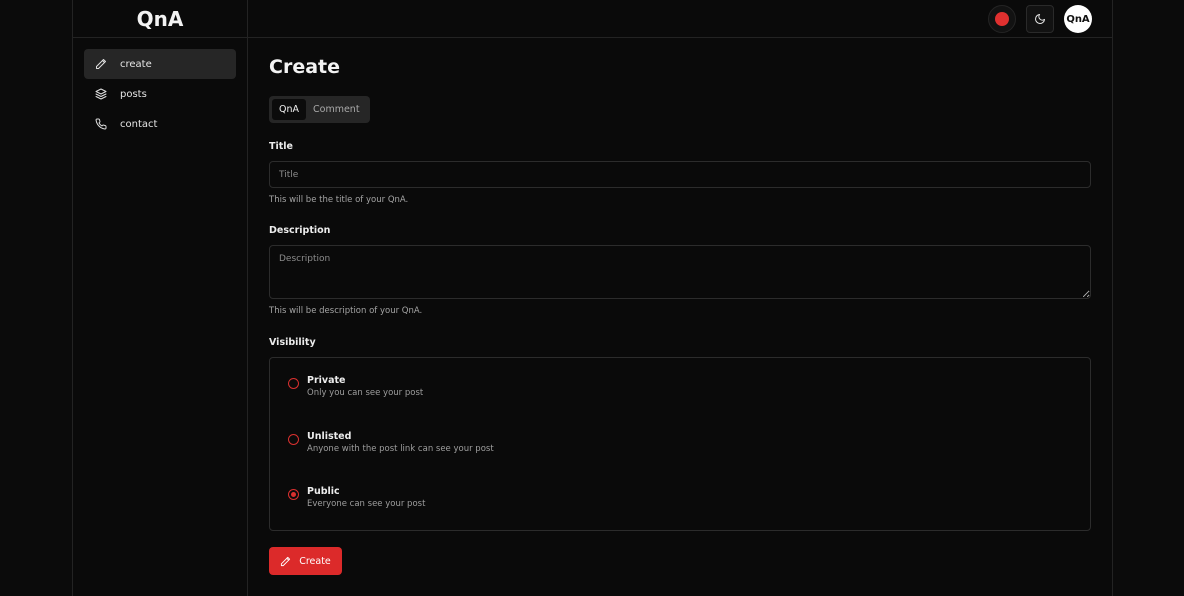 The width and height of the screenshot is (1184, 596). I want to click on record-dot-icon, so click(1002, 19).